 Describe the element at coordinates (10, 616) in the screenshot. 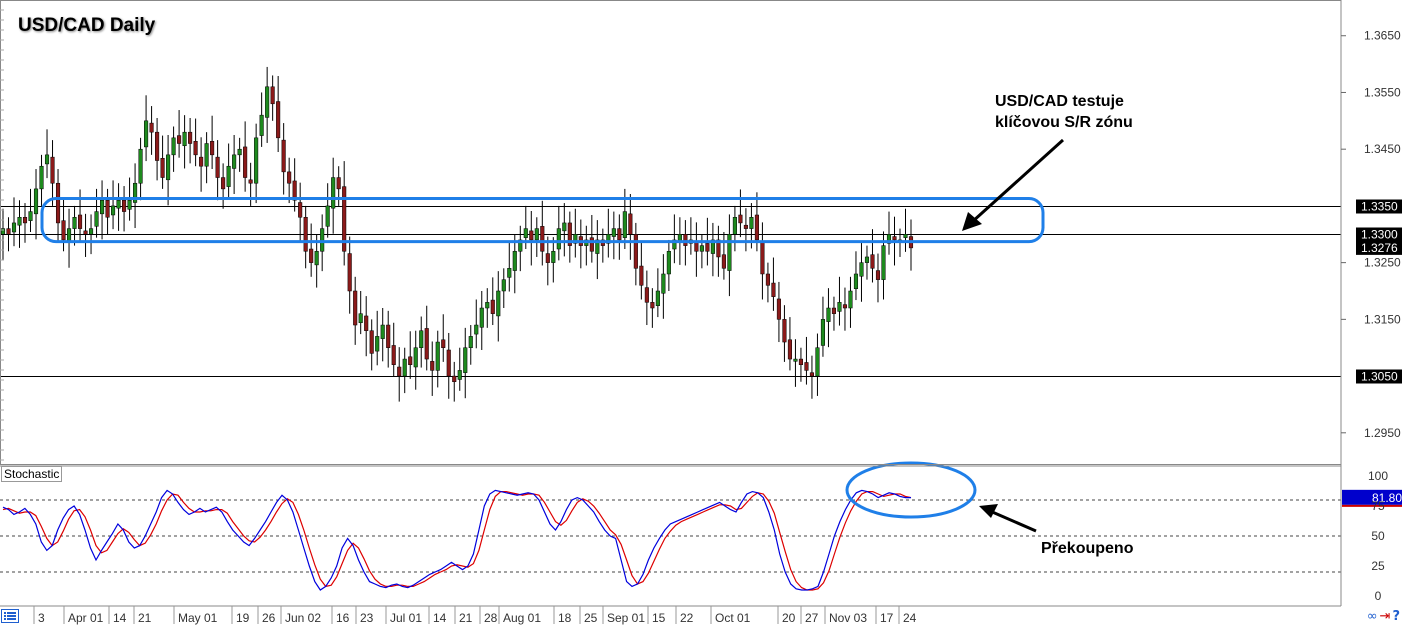

I see `menu-list-icon` at that location.